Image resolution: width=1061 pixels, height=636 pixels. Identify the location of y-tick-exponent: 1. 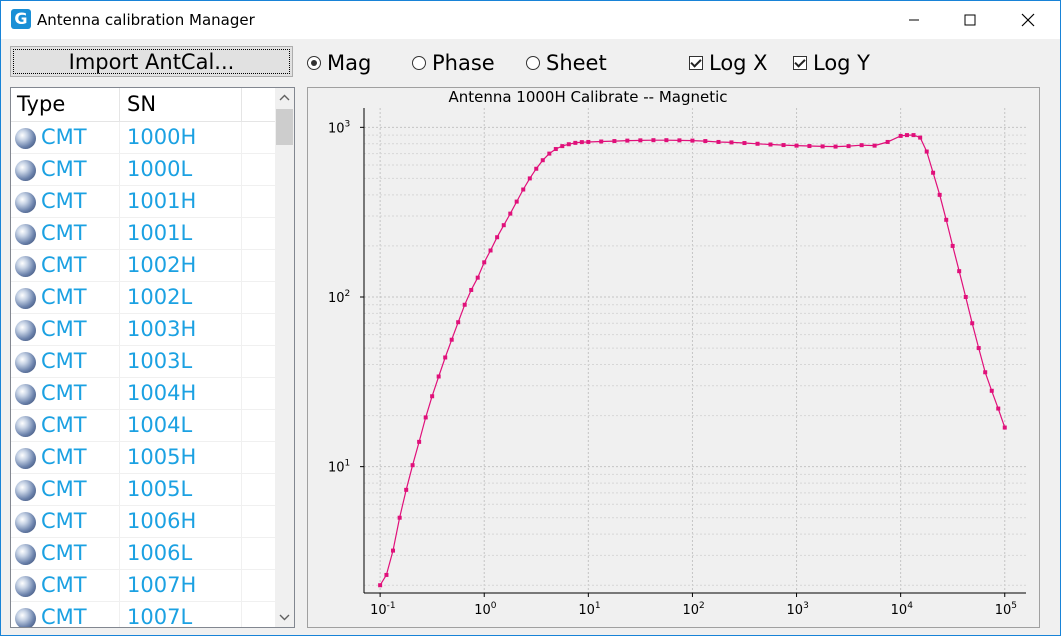
(348, 464).